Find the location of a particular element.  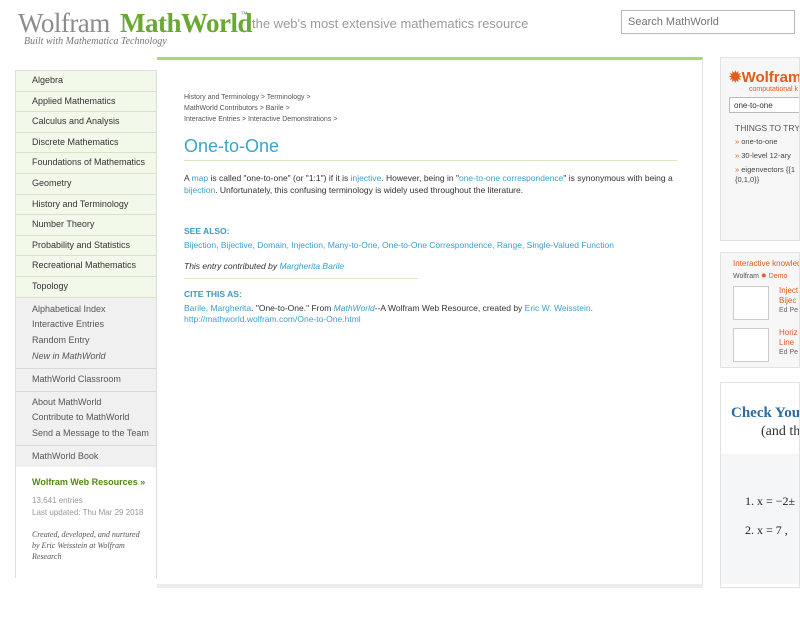

nav-item-alphabetical-index: Alphabetical Index is located at coordinates (86, 310).